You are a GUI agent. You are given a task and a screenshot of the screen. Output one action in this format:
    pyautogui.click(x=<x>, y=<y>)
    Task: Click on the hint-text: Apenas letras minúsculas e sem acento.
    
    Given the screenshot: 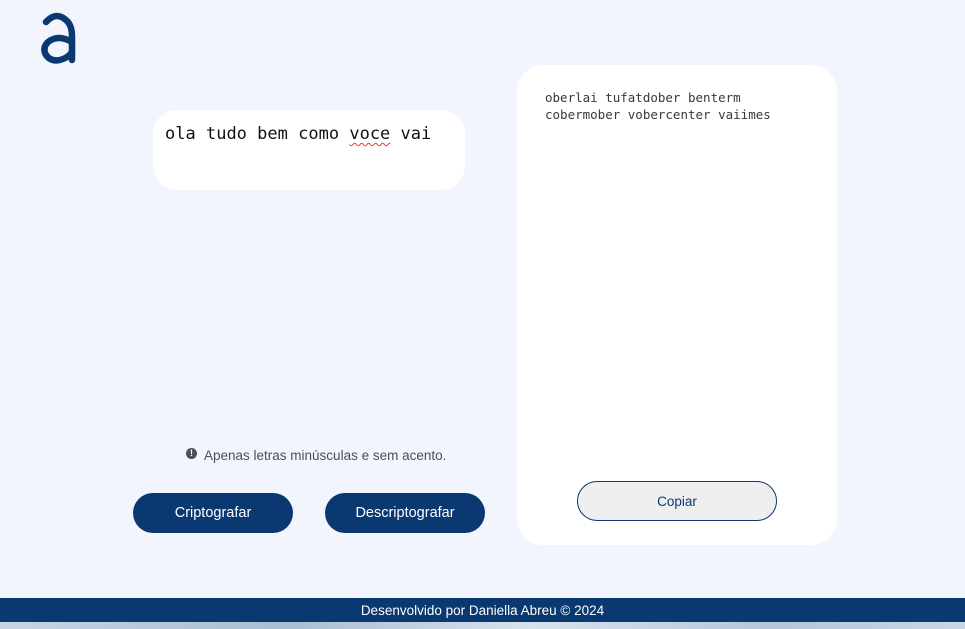 What is the action you would take?
    pyautogui.click(x=325, y=455)
    